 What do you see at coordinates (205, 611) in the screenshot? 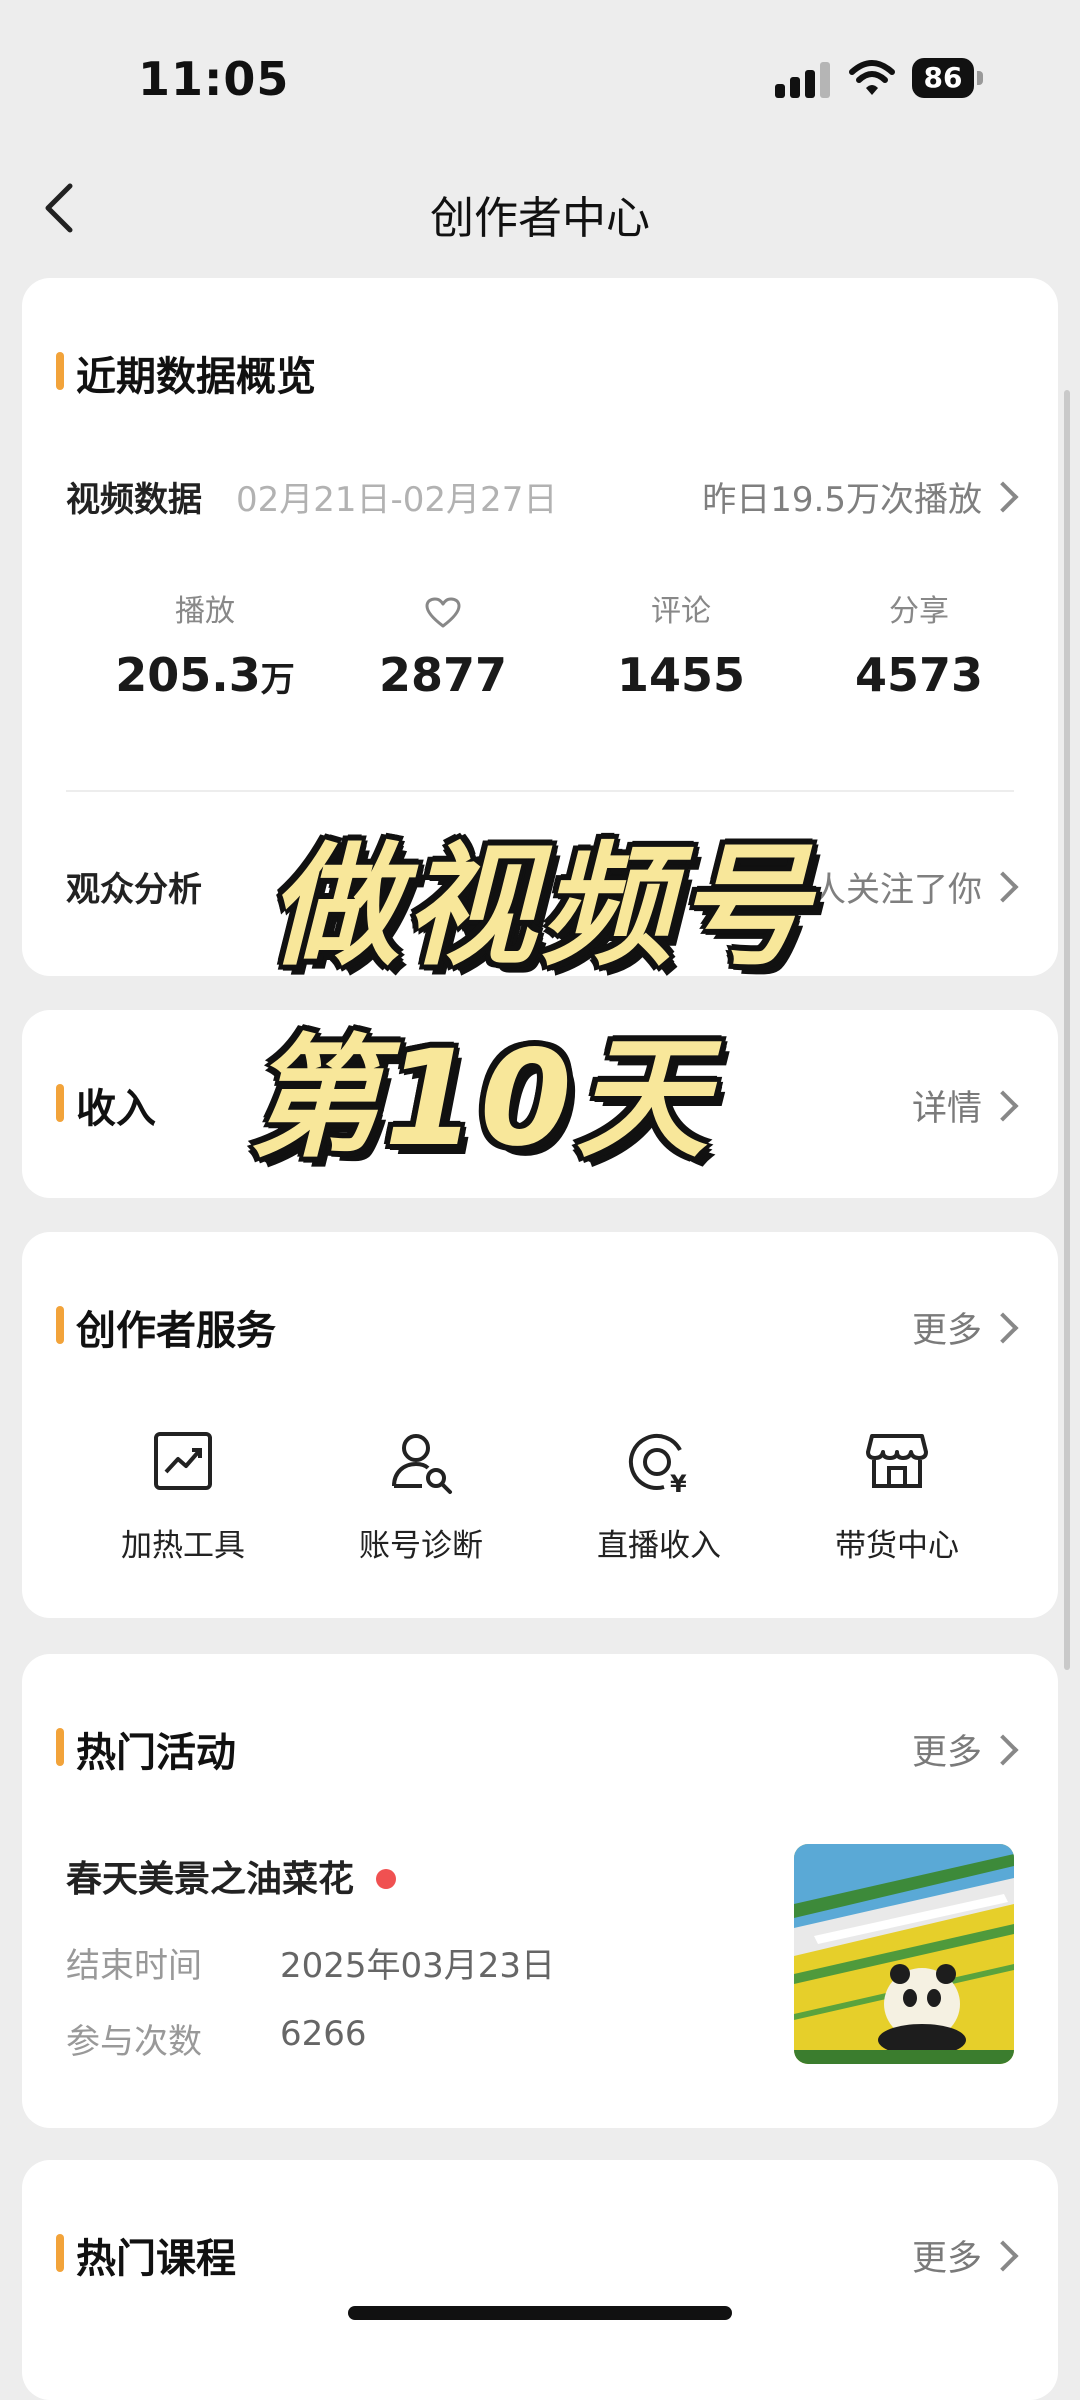
I see `stat-label: 播放` at bounding box center [205, 611].